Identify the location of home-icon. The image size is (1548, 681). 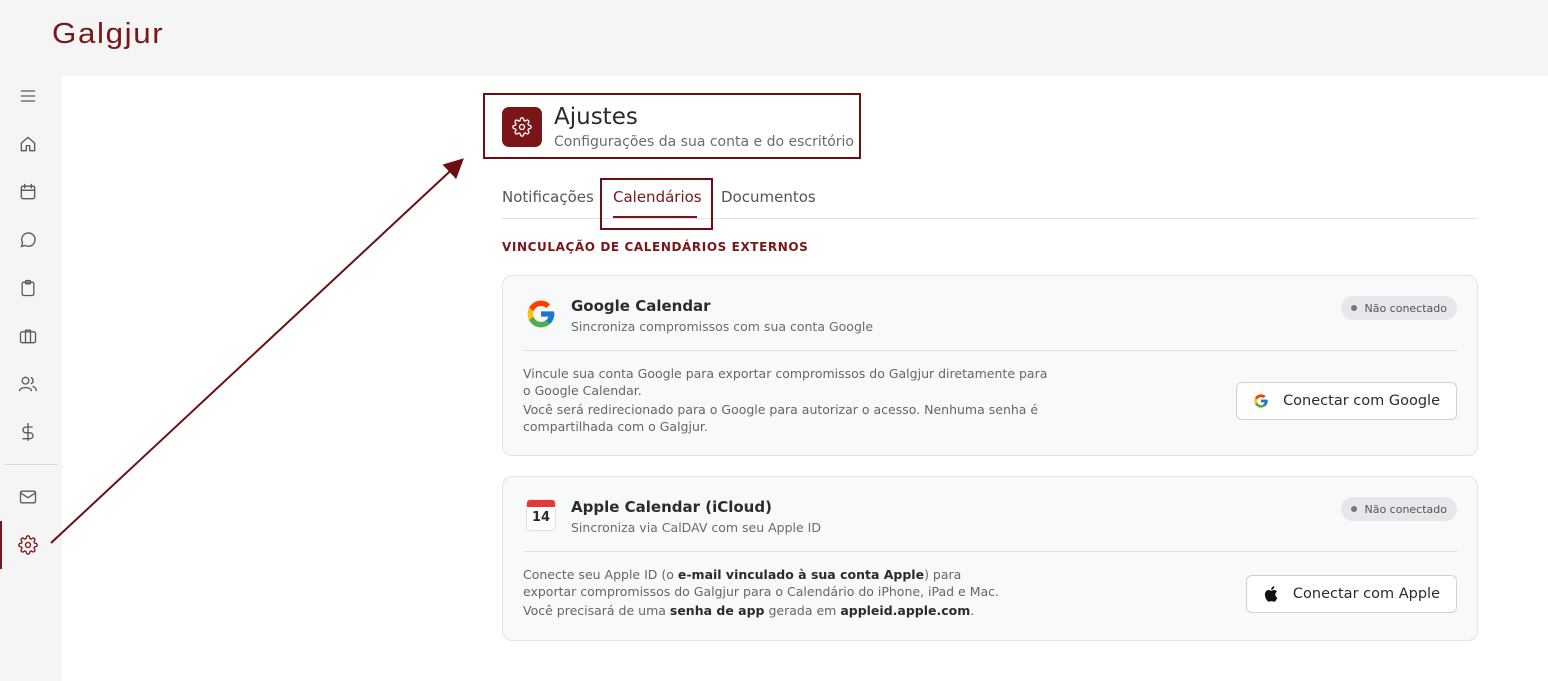
(28, 144).